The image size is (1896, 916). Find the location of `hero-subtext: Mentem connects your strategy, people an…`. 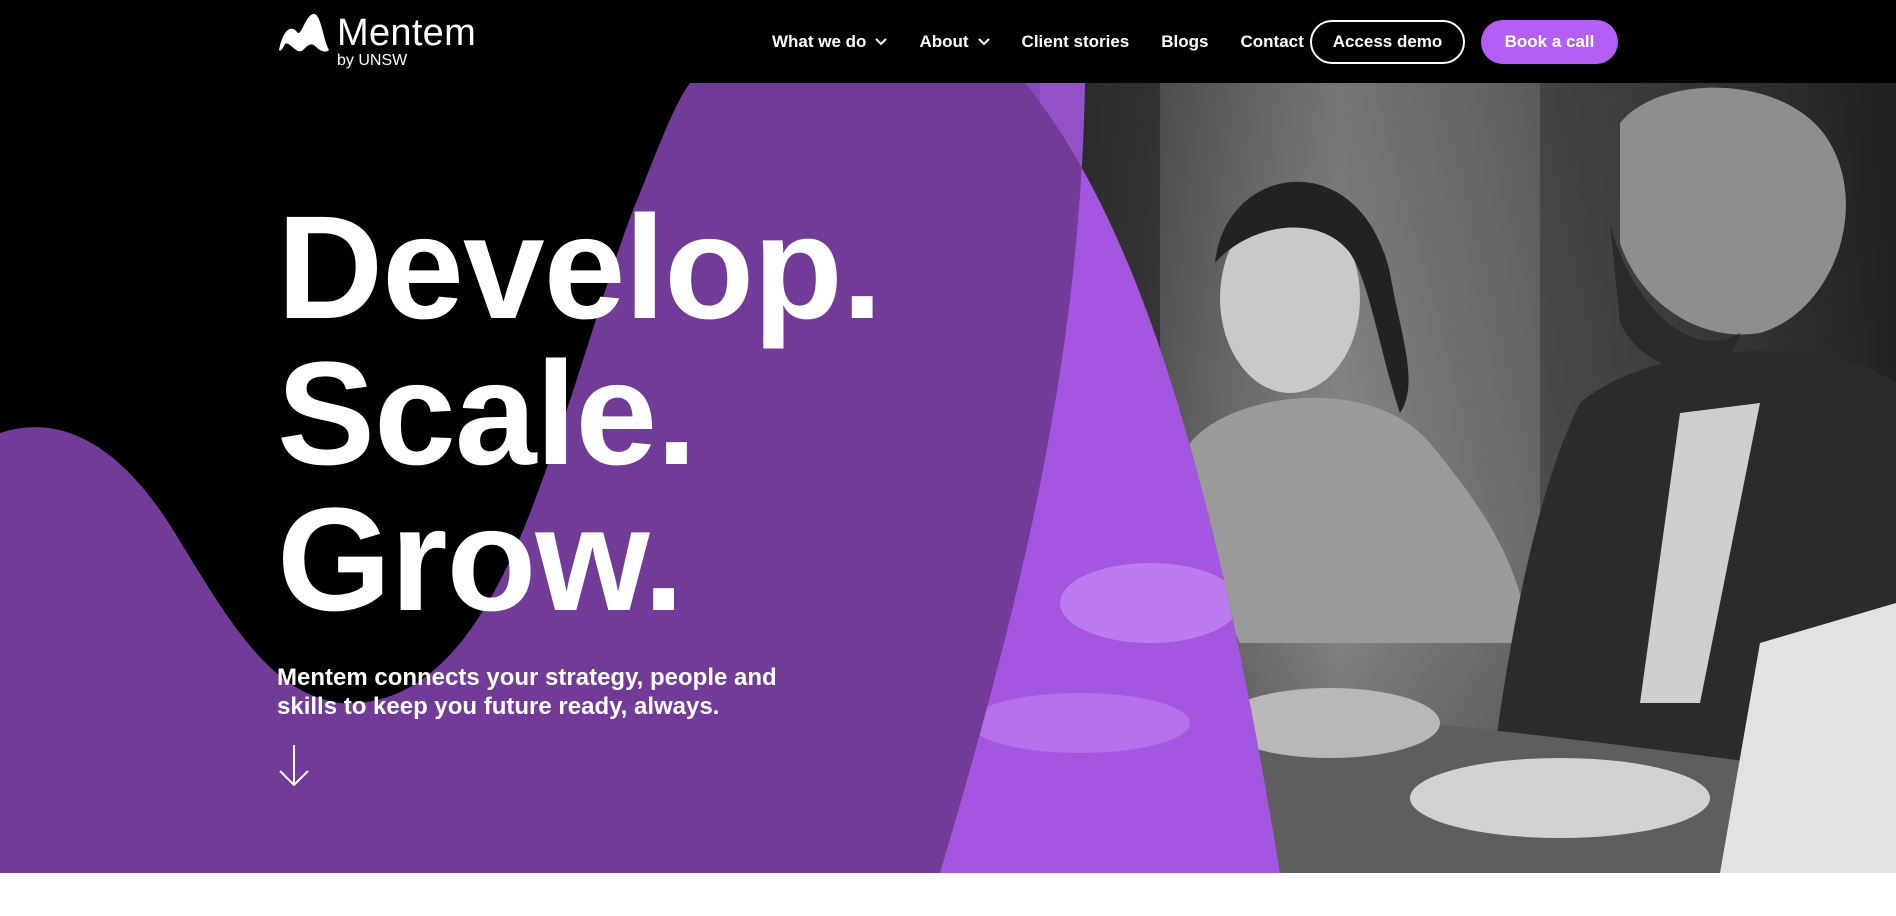

hero-subtext: Mentem connects your strategy, people an… is located at coordinates (527, 692).